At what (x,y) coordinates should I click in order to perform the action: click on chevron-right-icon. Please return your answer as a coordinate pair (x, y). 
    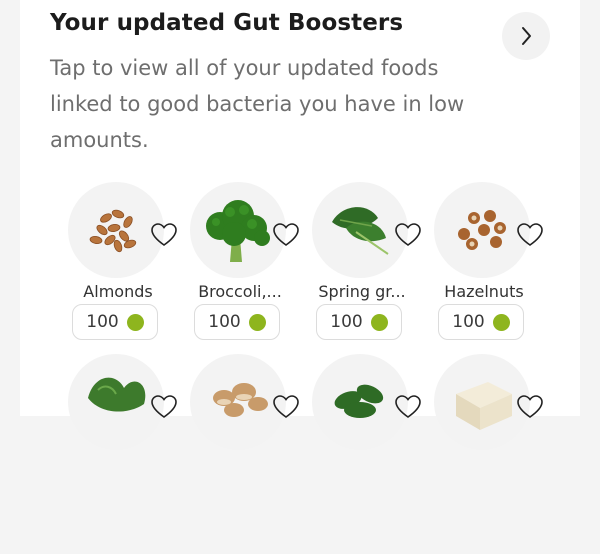
    Looking at the image, I should click on (526, 36).